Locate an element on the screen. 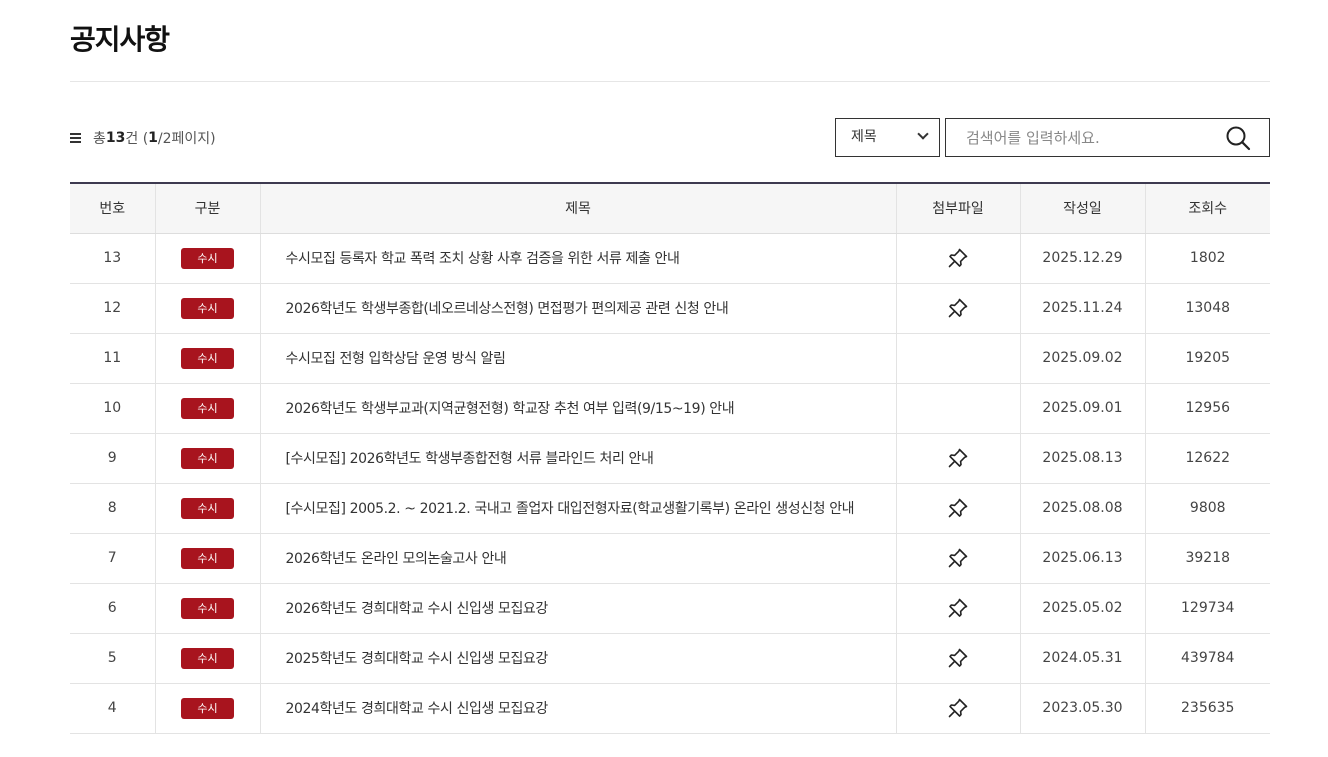  column-header-category: 구분 is located at coordinates (207, 208).